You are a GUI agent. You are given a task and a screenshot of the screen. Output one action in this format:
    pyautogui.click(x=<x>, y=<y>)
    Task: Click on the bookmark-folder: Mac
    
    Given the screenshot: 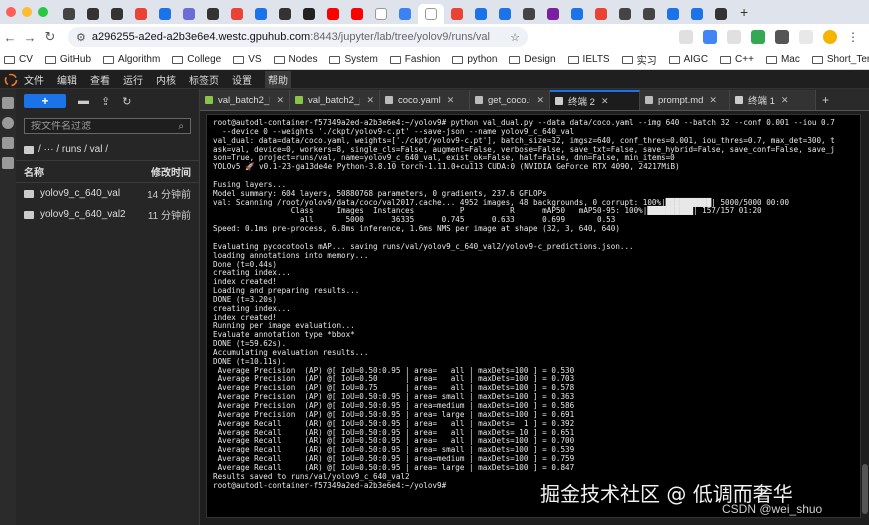 What is the action you would take?
    pyautogui.click(x=782, y=59)
    